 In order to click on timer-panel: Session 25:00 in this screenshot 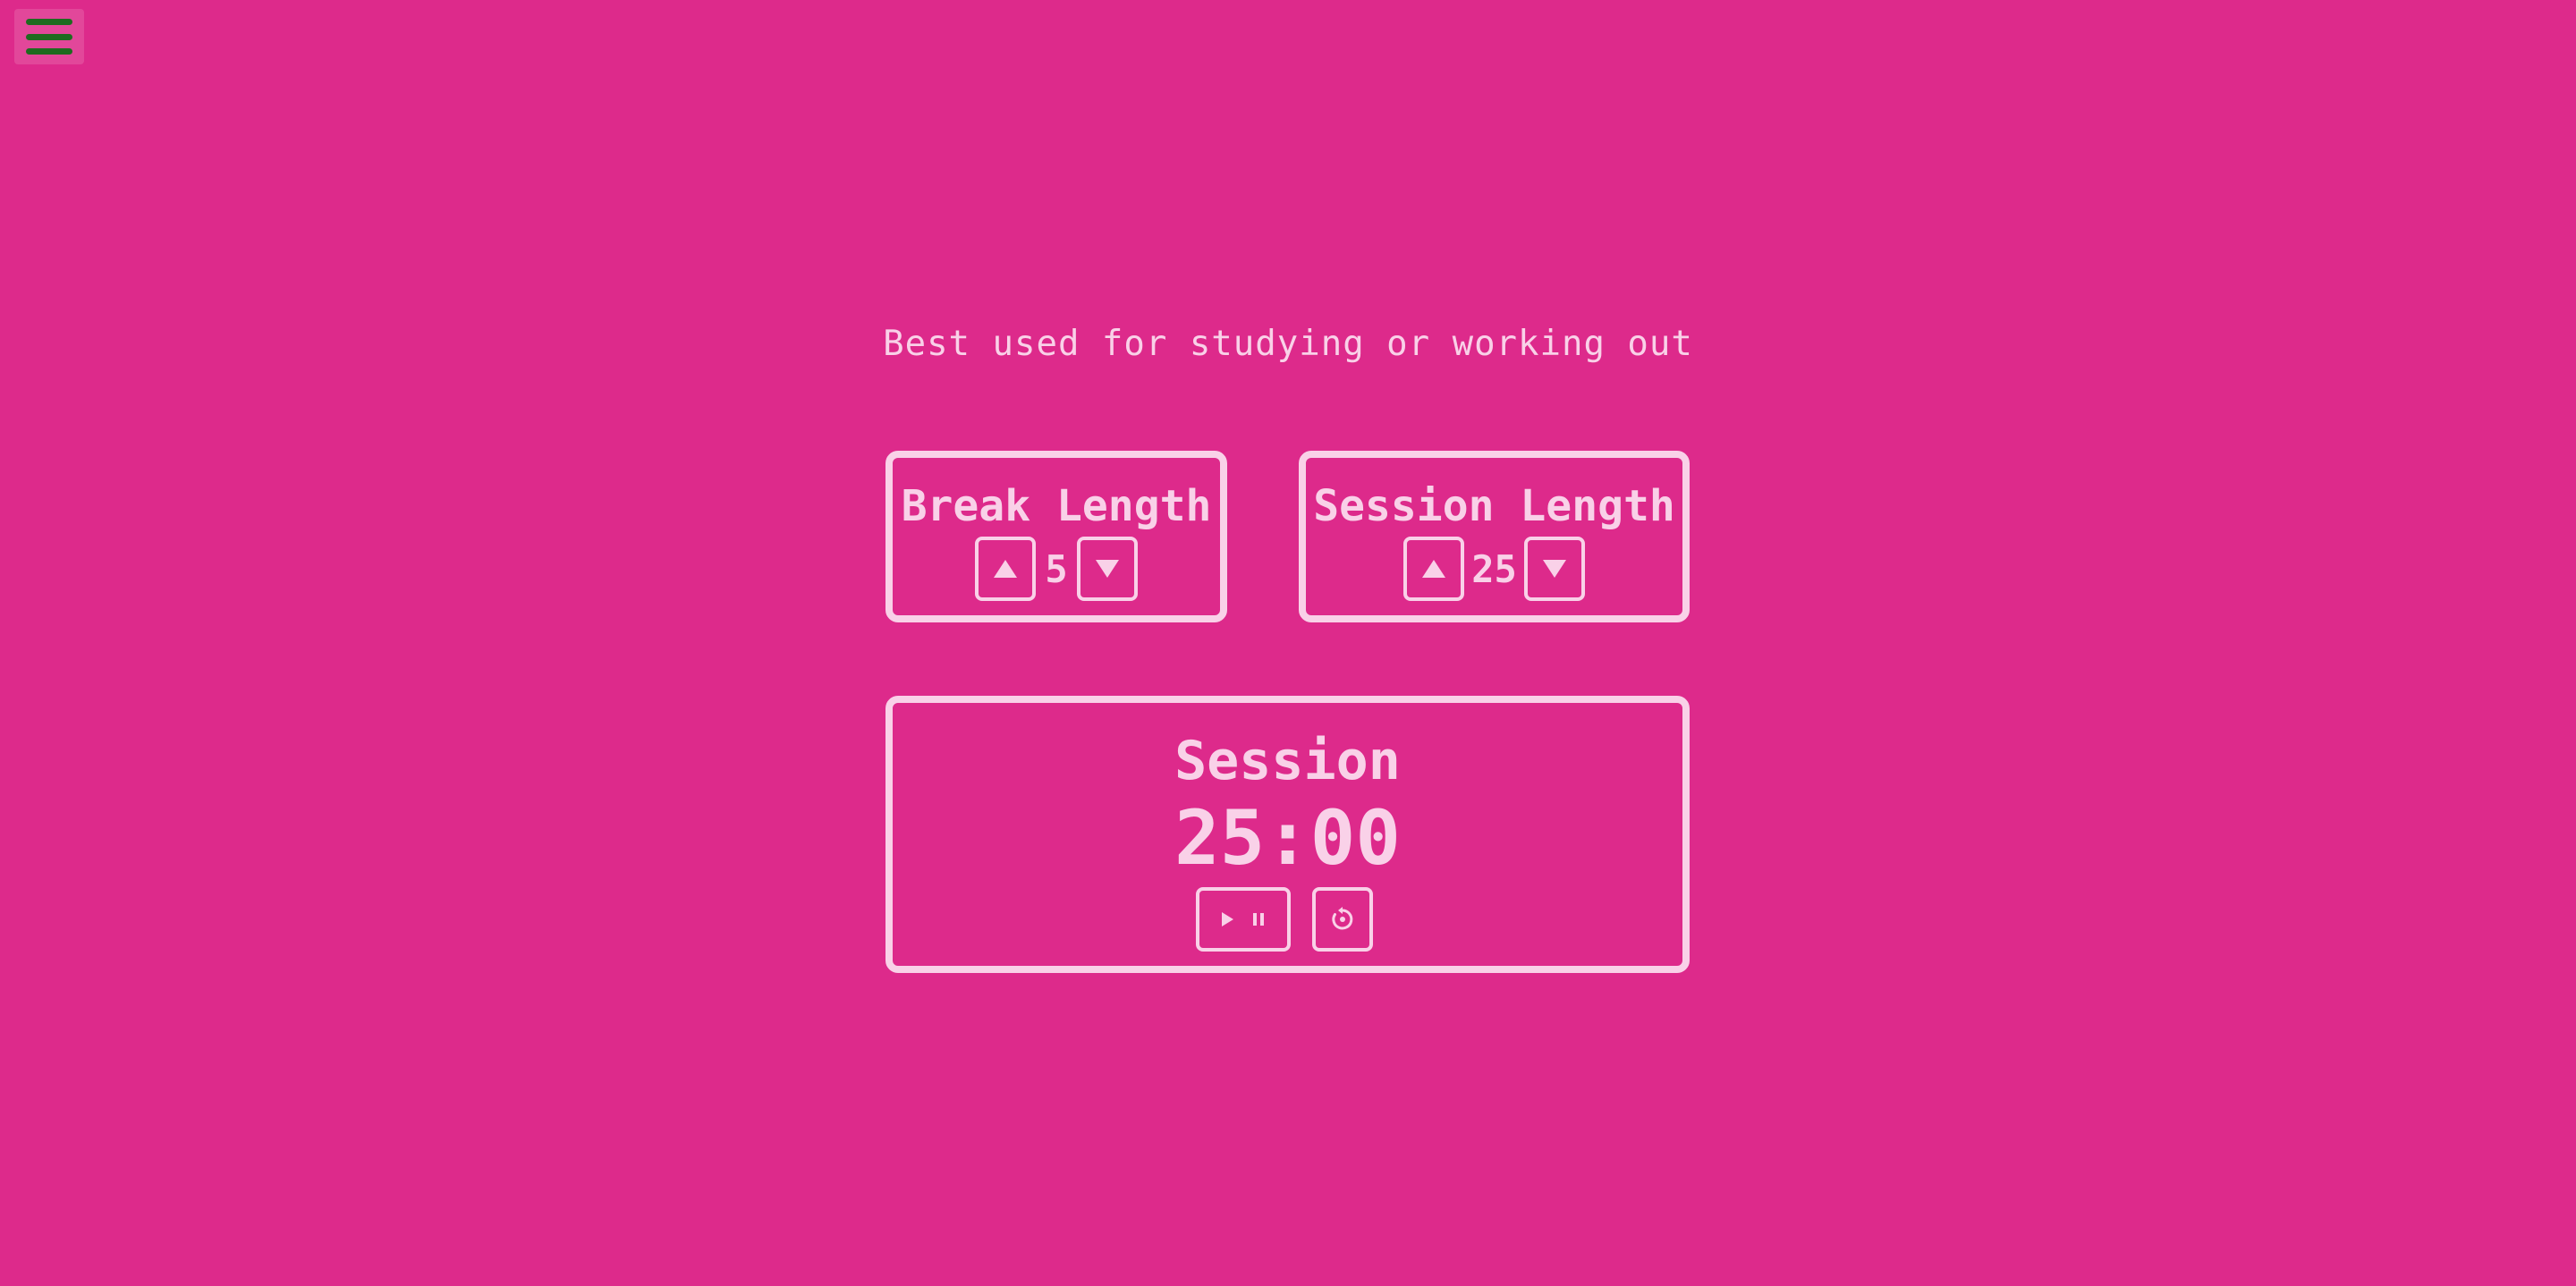, I will do `click(1288, 834)`.